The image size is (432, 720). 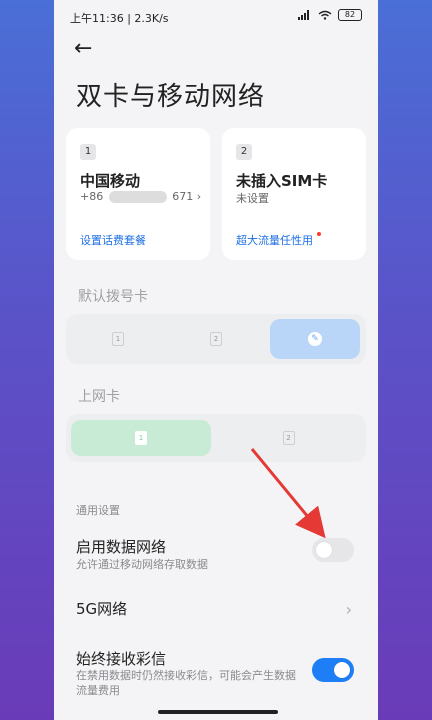 I want to click on default-dial-label: 默认拨号卡, so click(x=113, y=297).